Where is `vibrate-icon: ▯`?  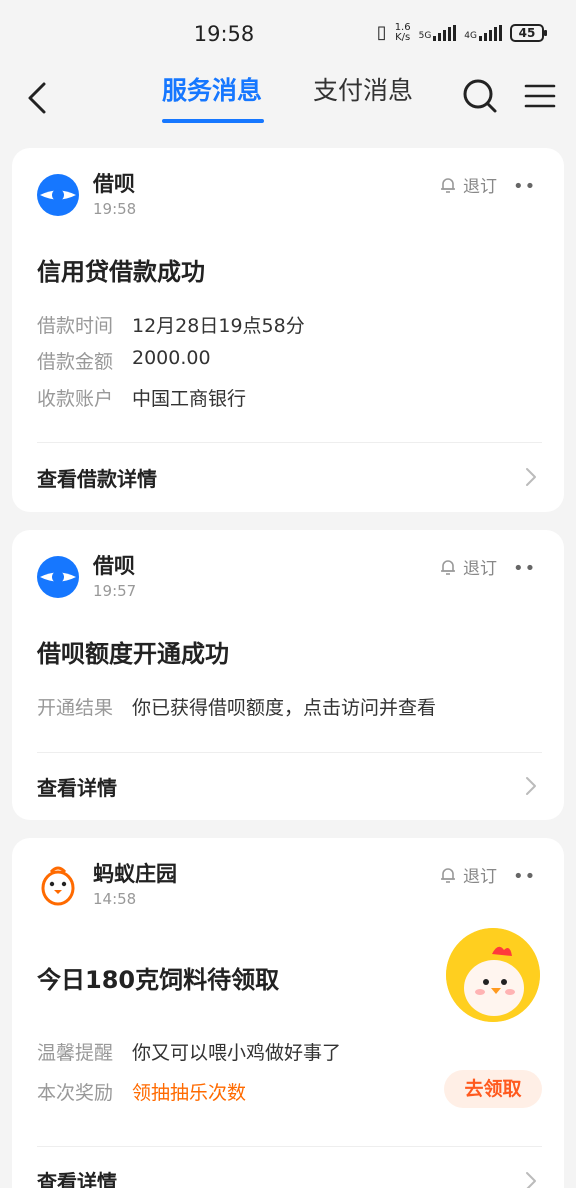 vibrate-icon: ▯ is located at coordinates (381, 32).